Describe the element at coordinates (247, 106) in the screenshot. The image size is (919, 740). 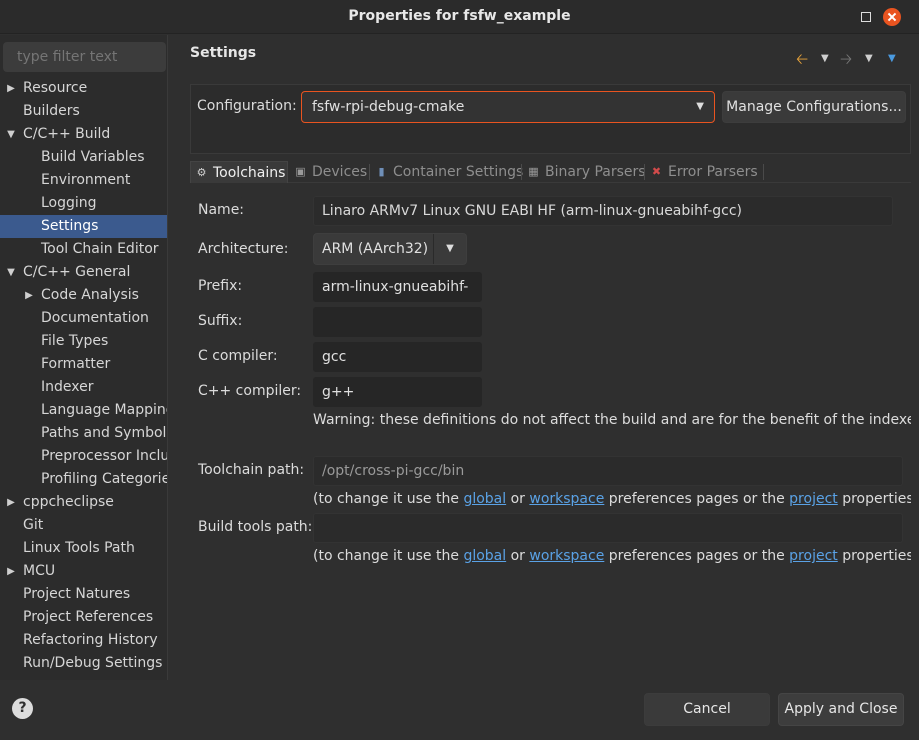
I see `configuration-label: Configuration:` at that location.